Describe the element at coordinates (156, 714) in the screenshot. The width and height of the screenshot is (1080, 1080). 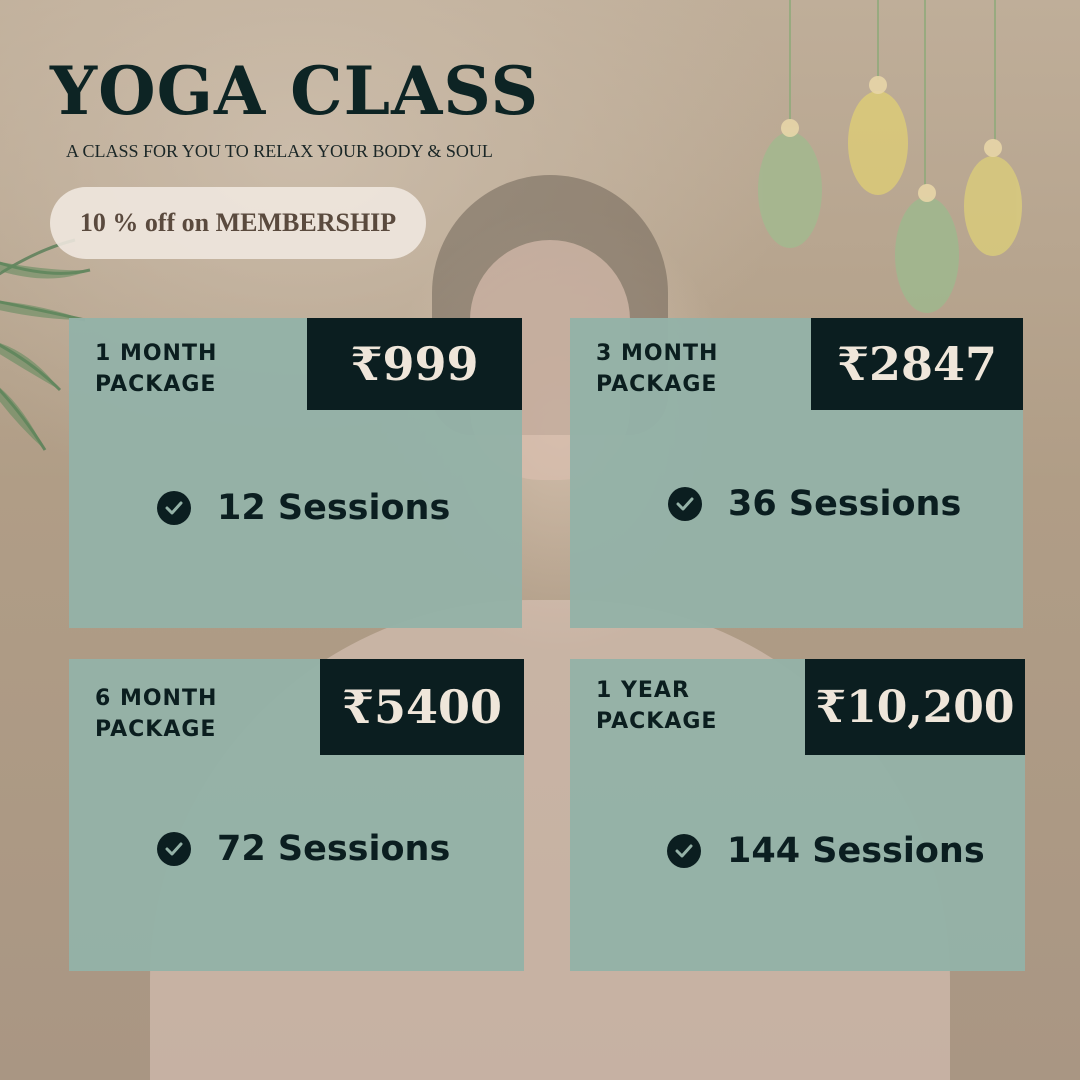
I see `package-label: 6 MONTH PACKAGE` at that location.